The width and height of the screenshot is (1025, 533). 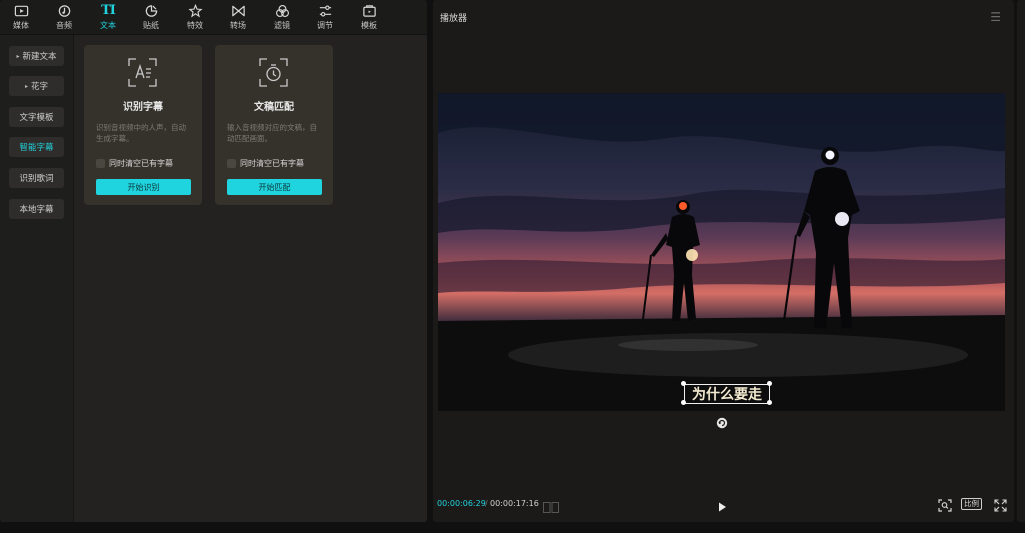 I want to click on tab-sticker-label: 贴纸, so click(x=151, y=25).